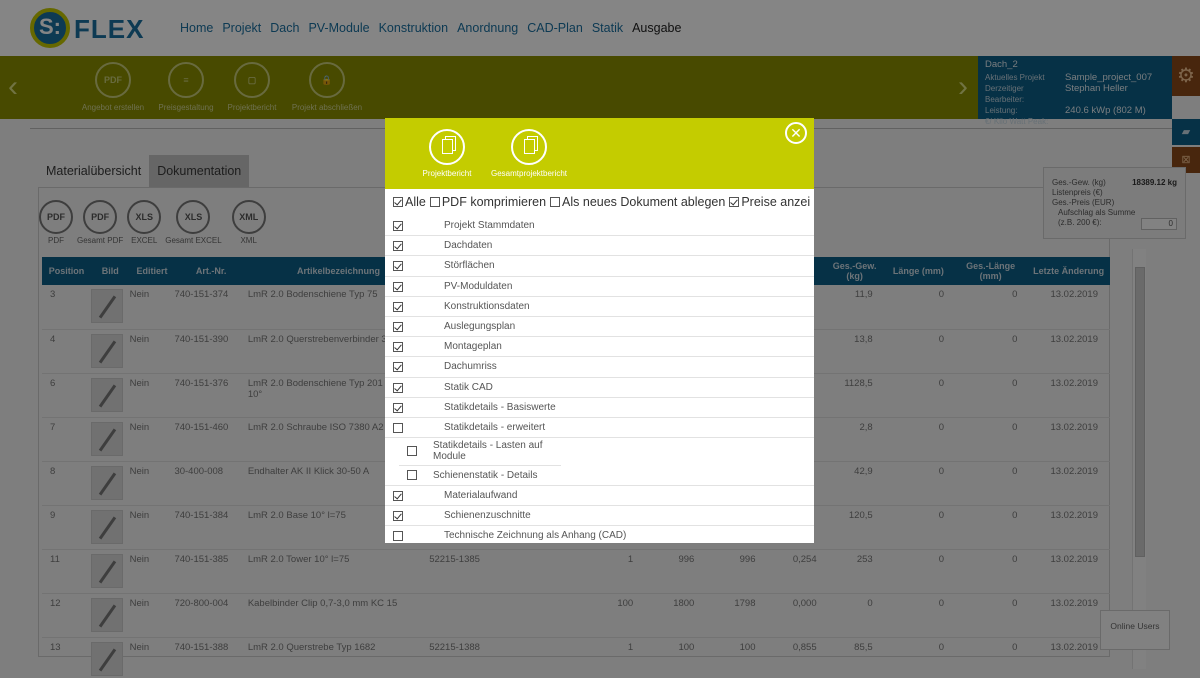 Image resolution: width=1200 pixels, height=678 pixels. I want to click on report-section-item: Dachdaten, so click(599, 246).